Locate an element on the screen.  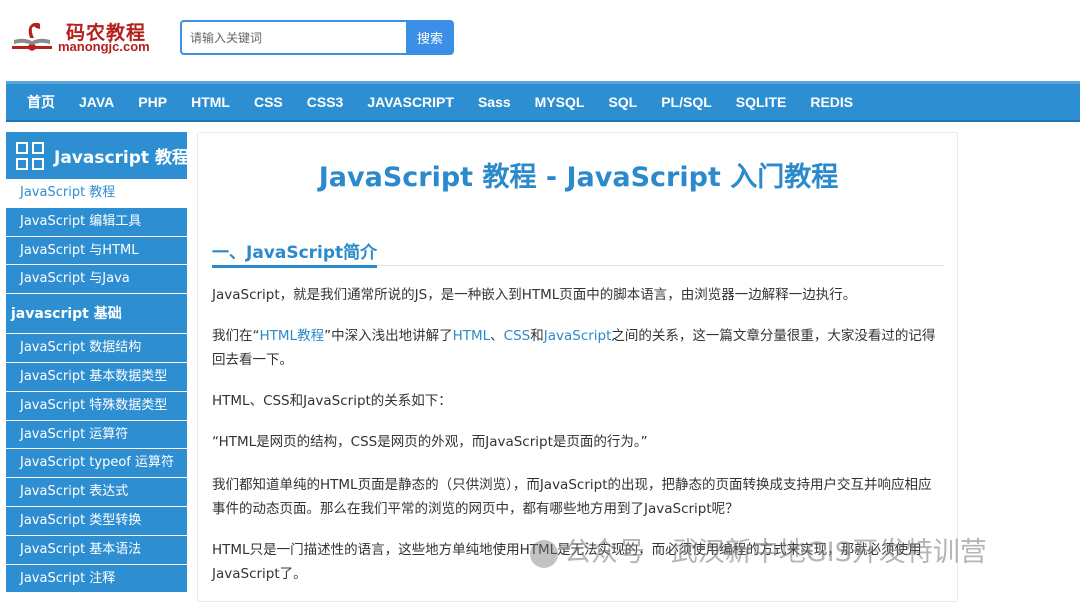
nav-item-sqlite: SQLITE is located at coordinates (761, 102).